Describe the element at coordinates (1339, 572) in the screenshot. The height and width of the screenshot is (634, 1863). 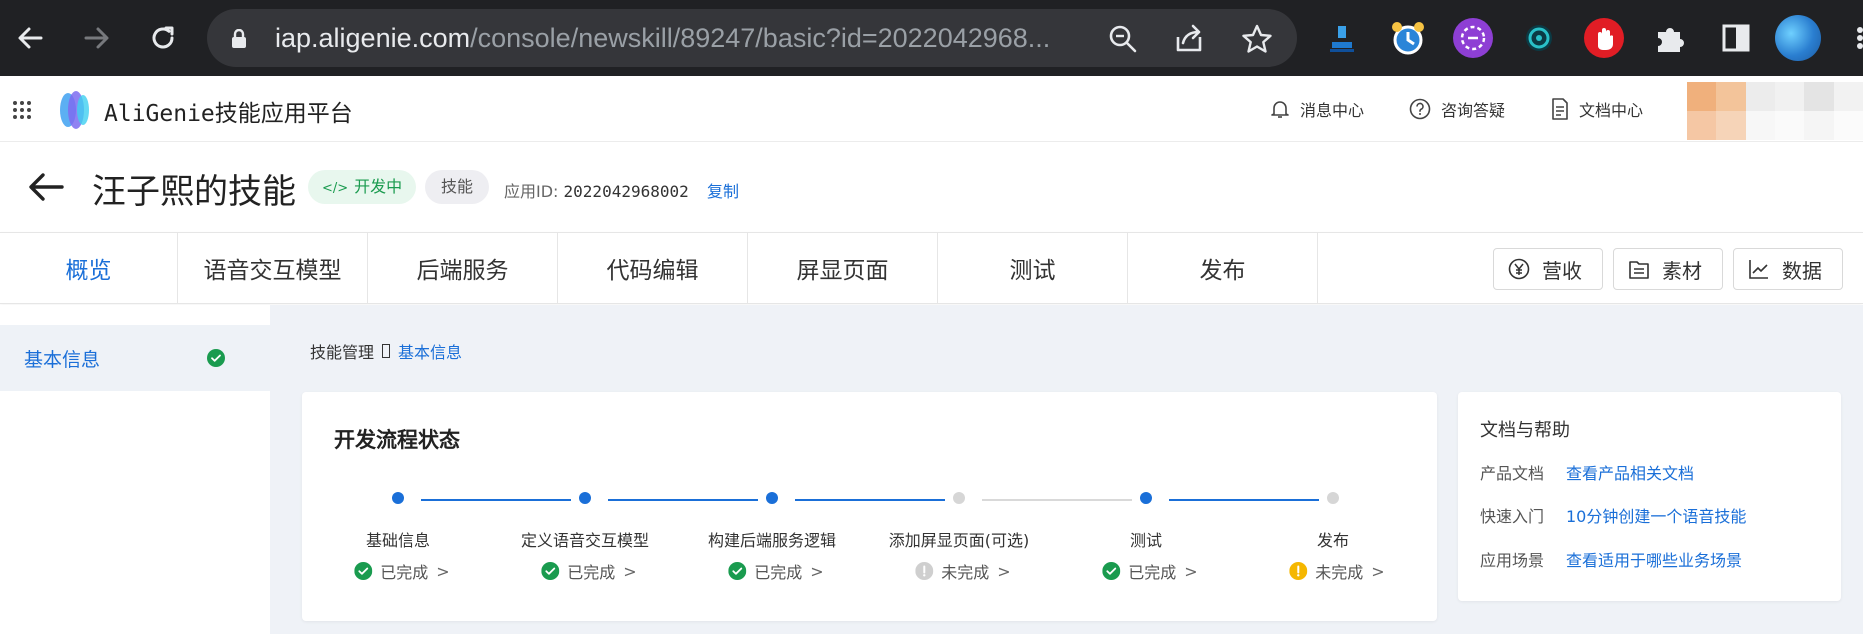
I see `step-status-label: 未完成` at that location.